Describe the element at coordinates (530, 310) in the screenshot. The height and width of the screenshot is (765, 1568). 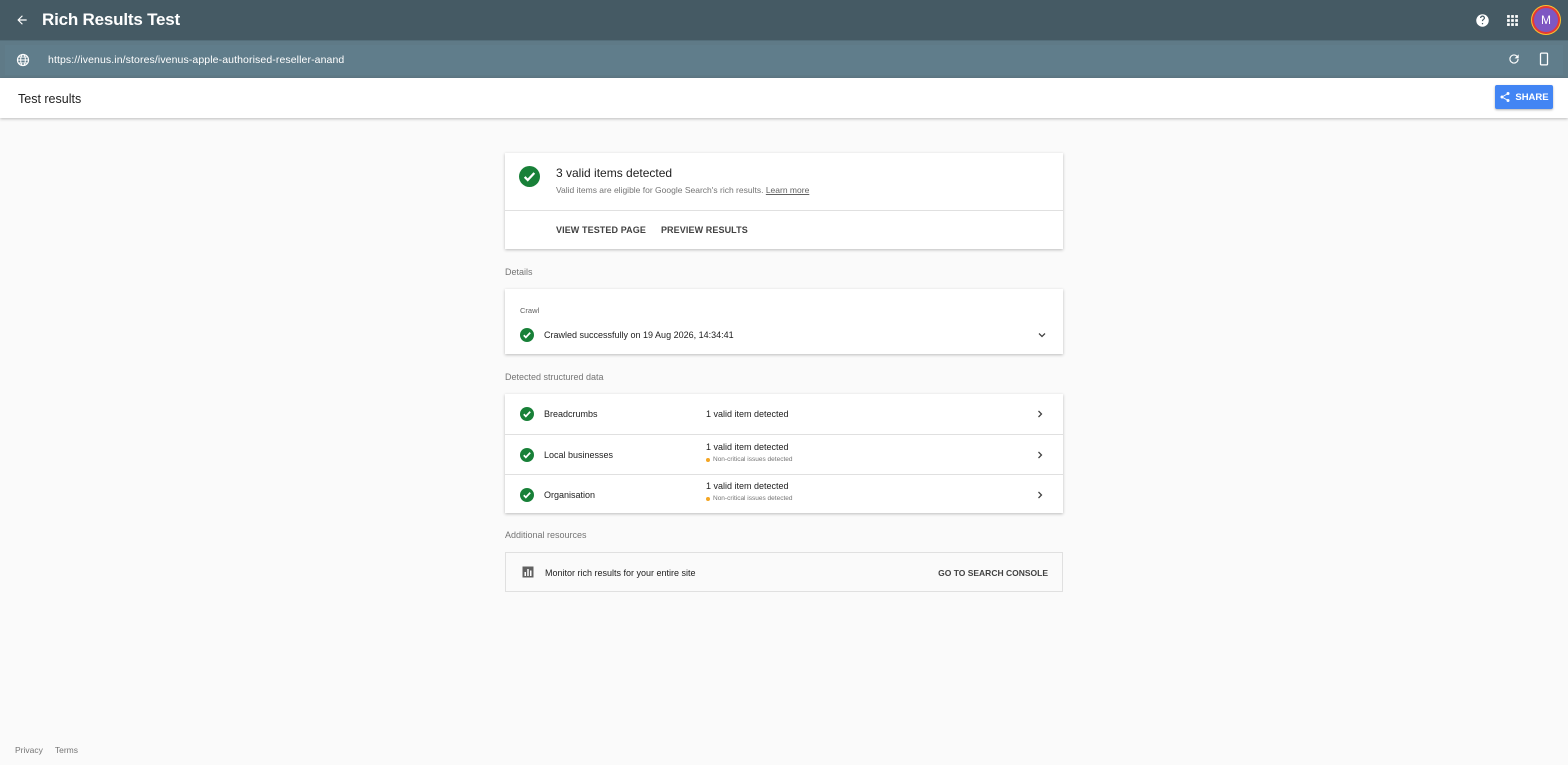
I see `crawl-label: Crawl` at that location.